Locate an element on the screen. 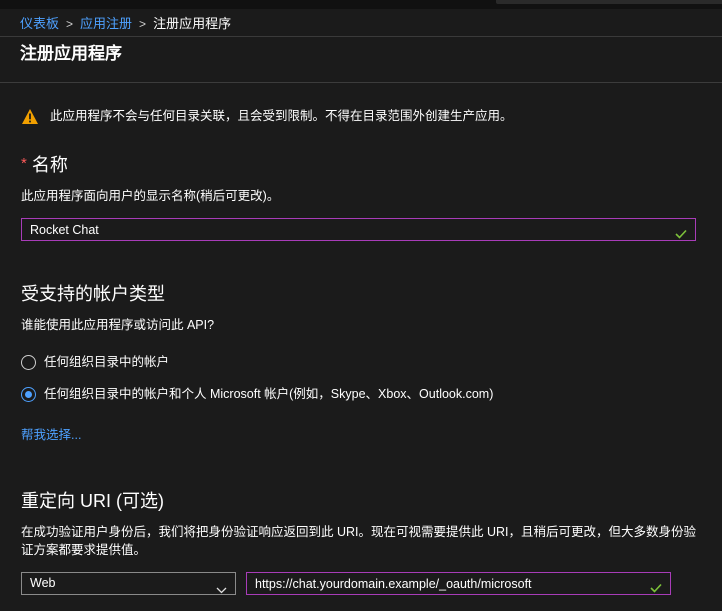 The image size is (722, 611). radio-button is located at coordinates (28, 362).